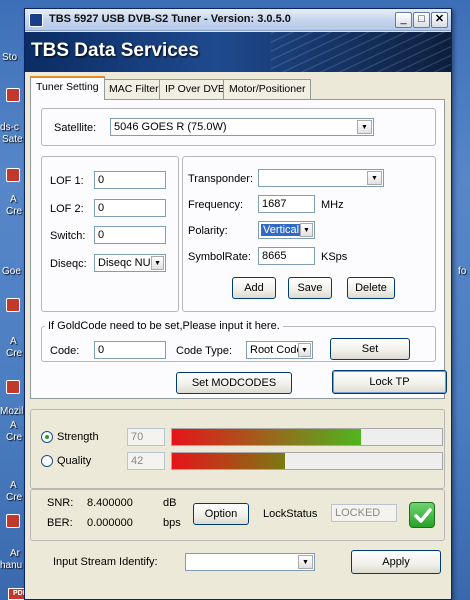 Image resolution: width=470 pixels, height=600 pixels. What do you see at coordinates (462, 271) in the screenshot?
I see `desktop-label: fo` at bounding box center [462, 271].